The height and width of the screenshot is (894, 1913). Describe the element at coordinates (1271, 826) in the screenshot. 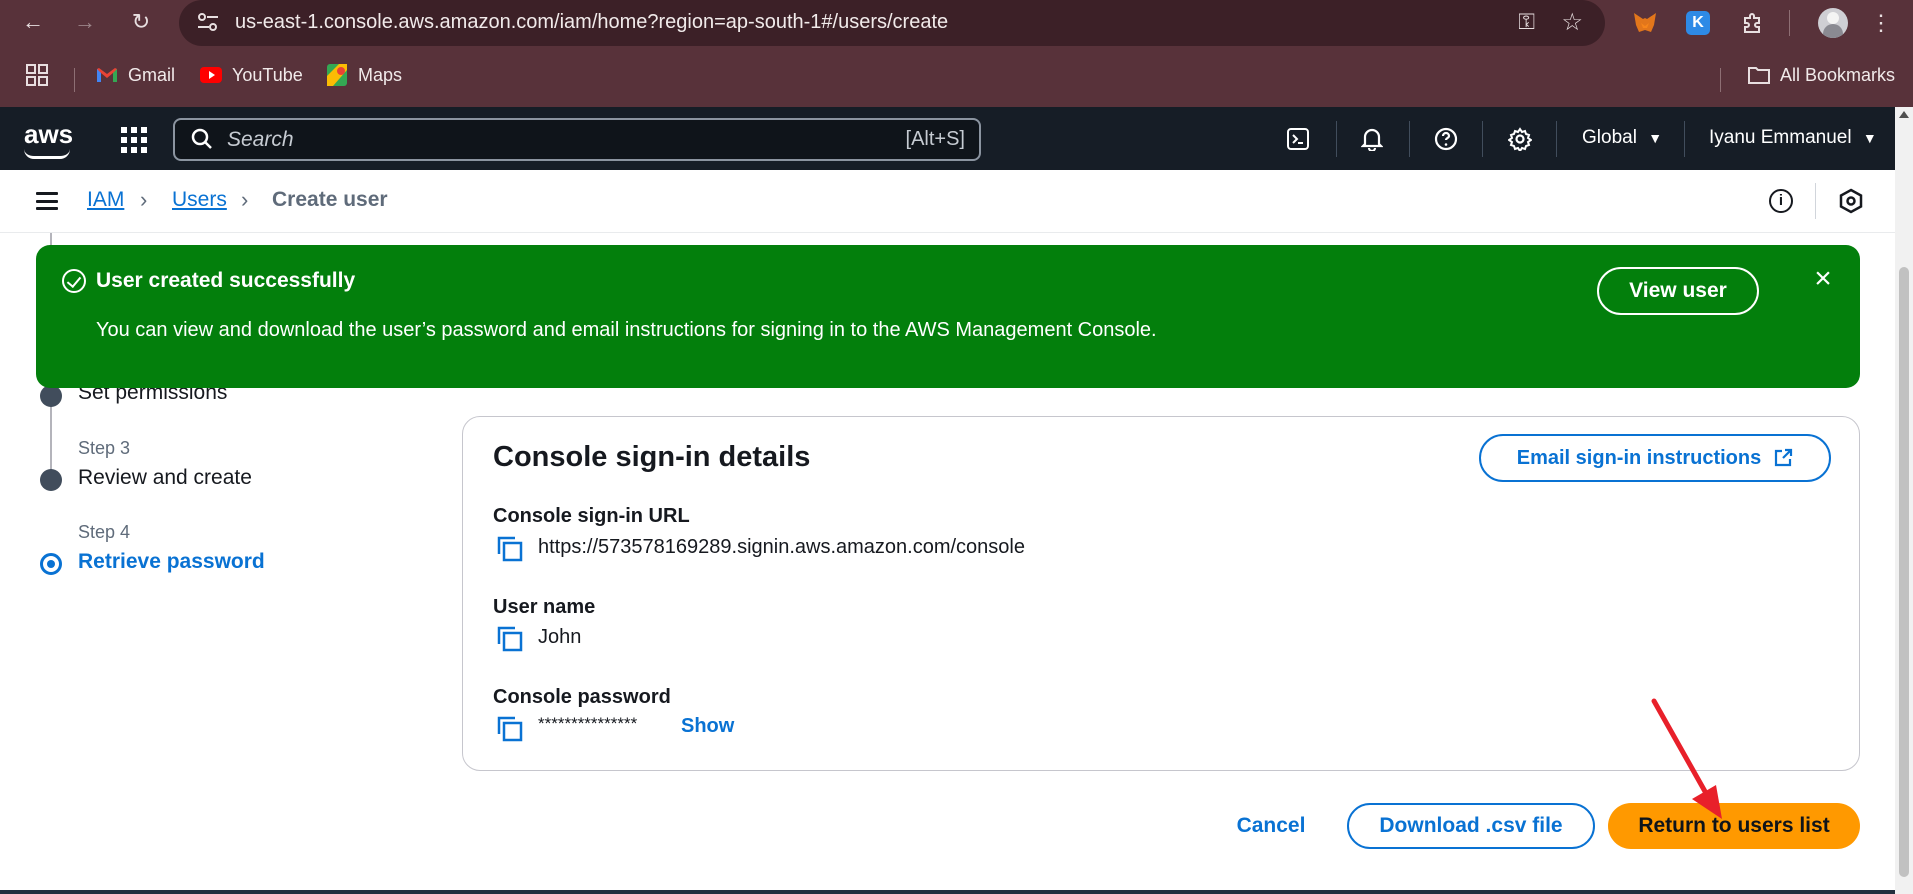

I see `cancel-button: Cancel` at that location.